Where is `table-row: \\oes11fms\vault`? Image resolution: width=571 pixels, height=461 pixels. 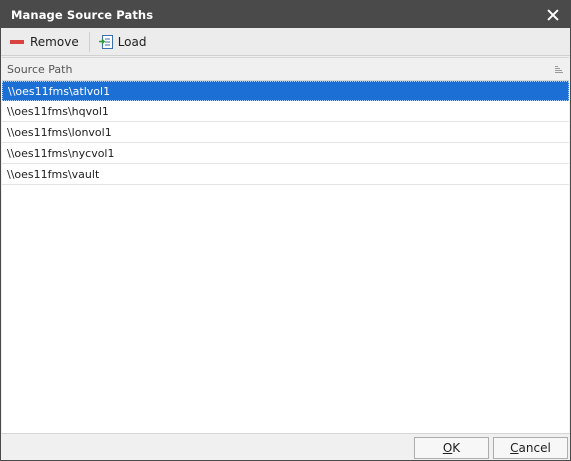 table-row: \\oes11fms\vault is located at coordinates (285, 174).